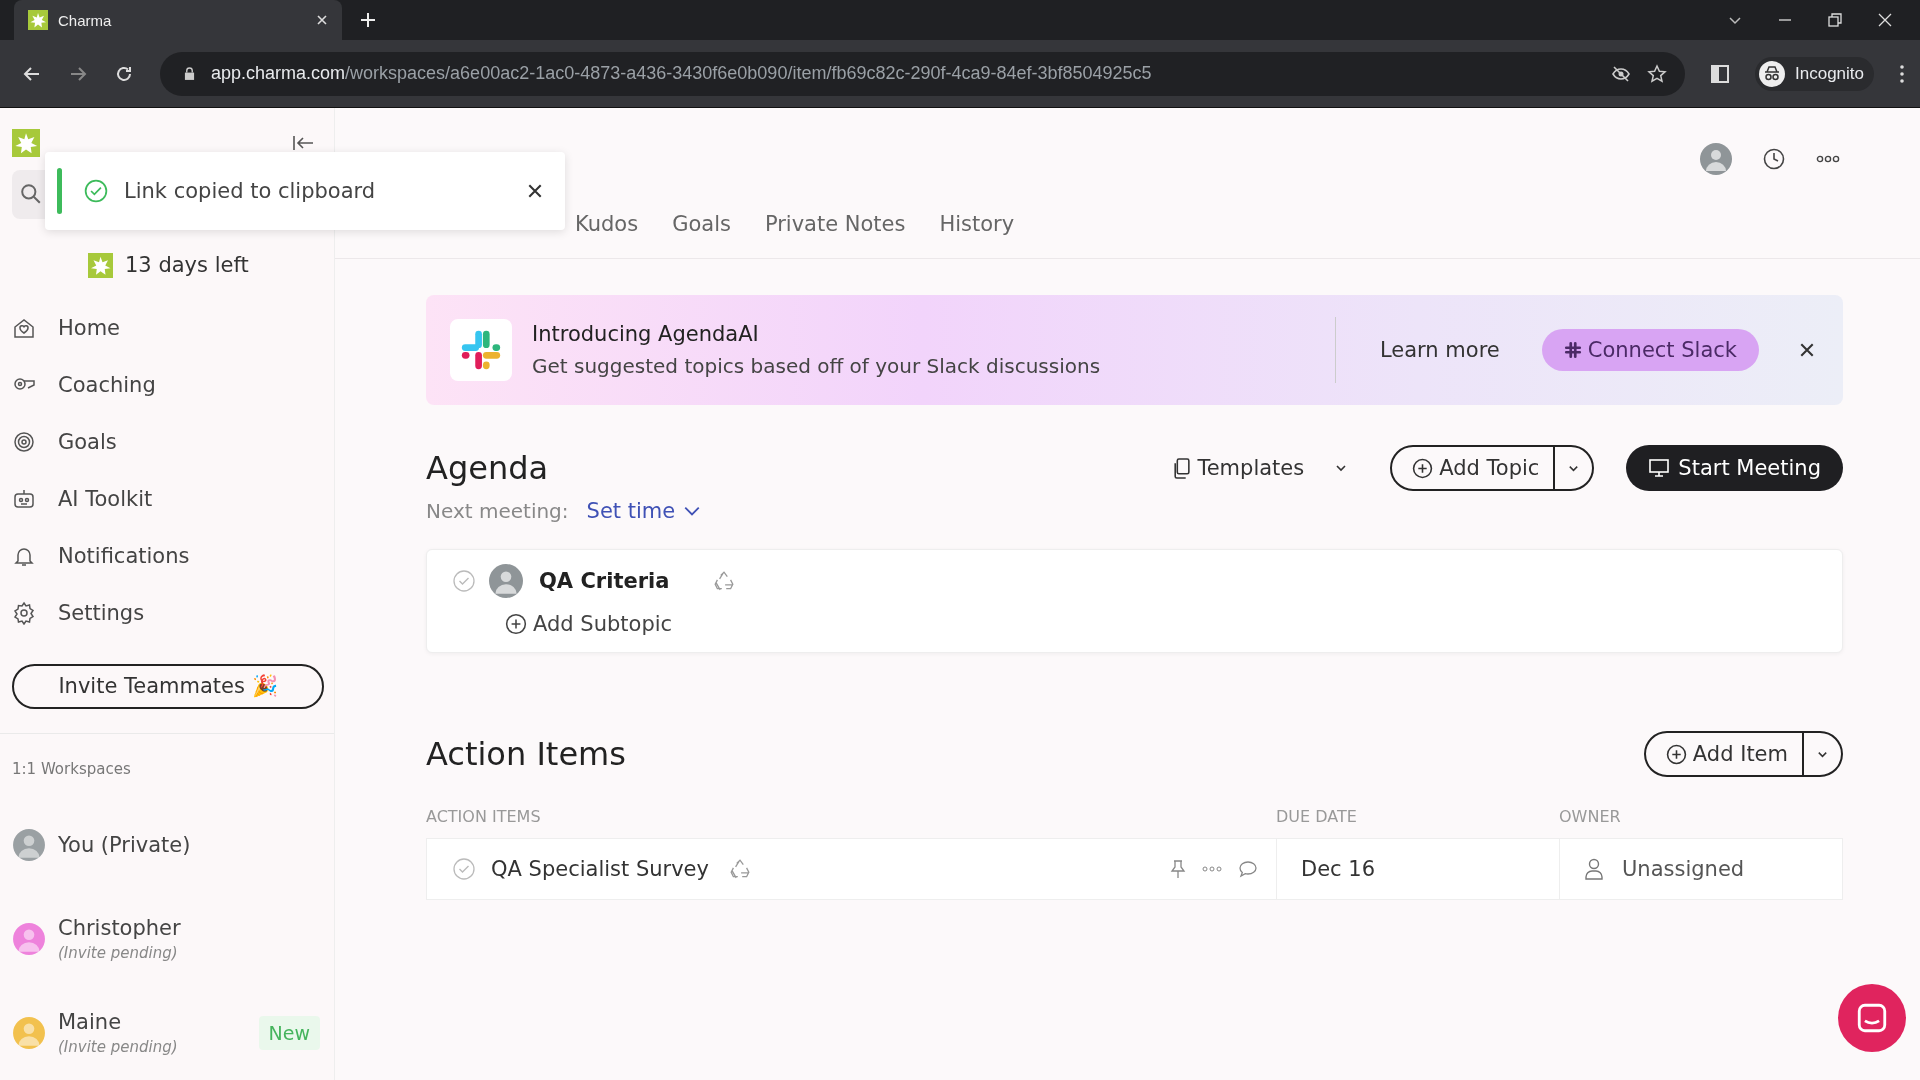 This screenshot has width=1920, height=1080. I want to click on kebab-menu-icon, so click(1902, 73).